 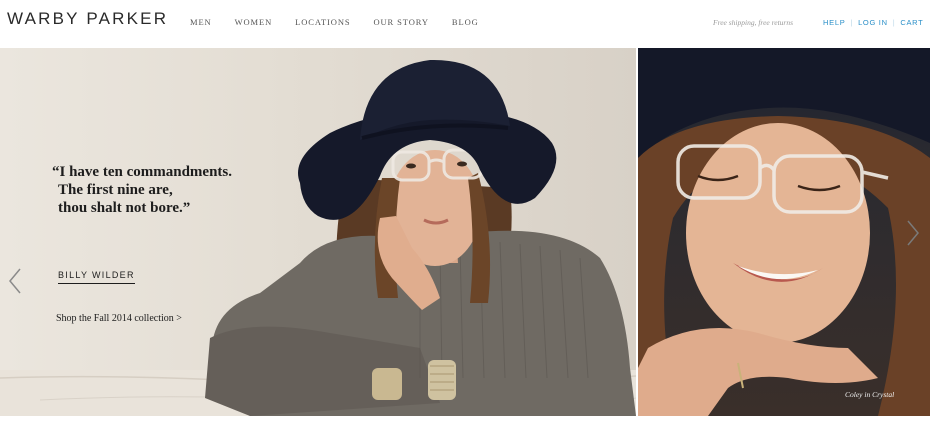 What do you see at coordinates (400, 22) in the screenshot?
I see `nav-item-our-story: OUR STORY` at bounding box center [400, 22].